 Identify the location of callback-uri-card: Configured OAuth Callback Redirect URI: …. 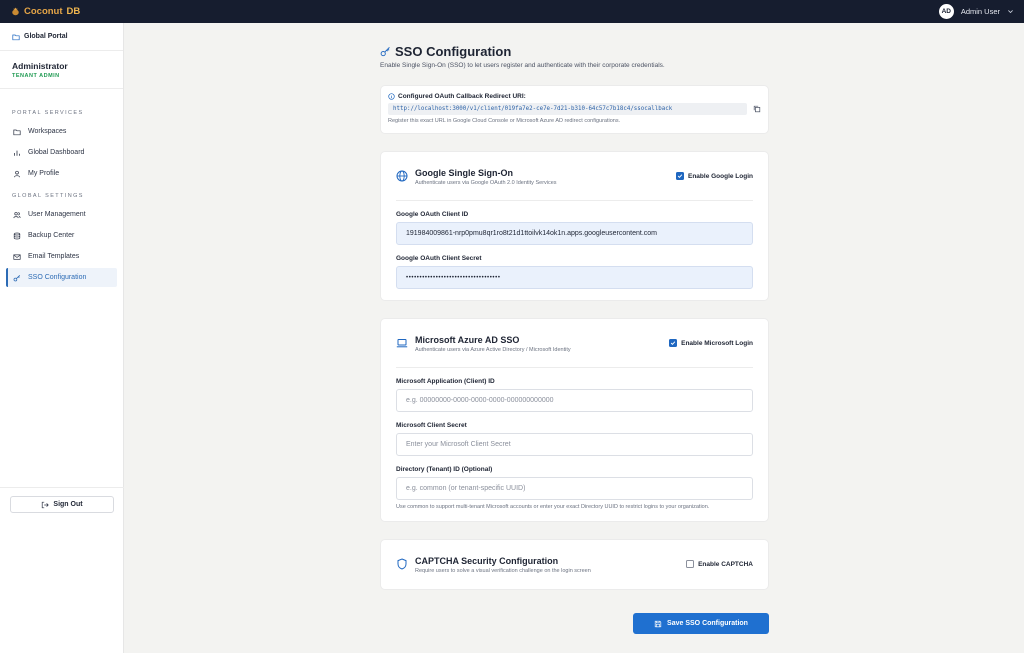
(574, 109).